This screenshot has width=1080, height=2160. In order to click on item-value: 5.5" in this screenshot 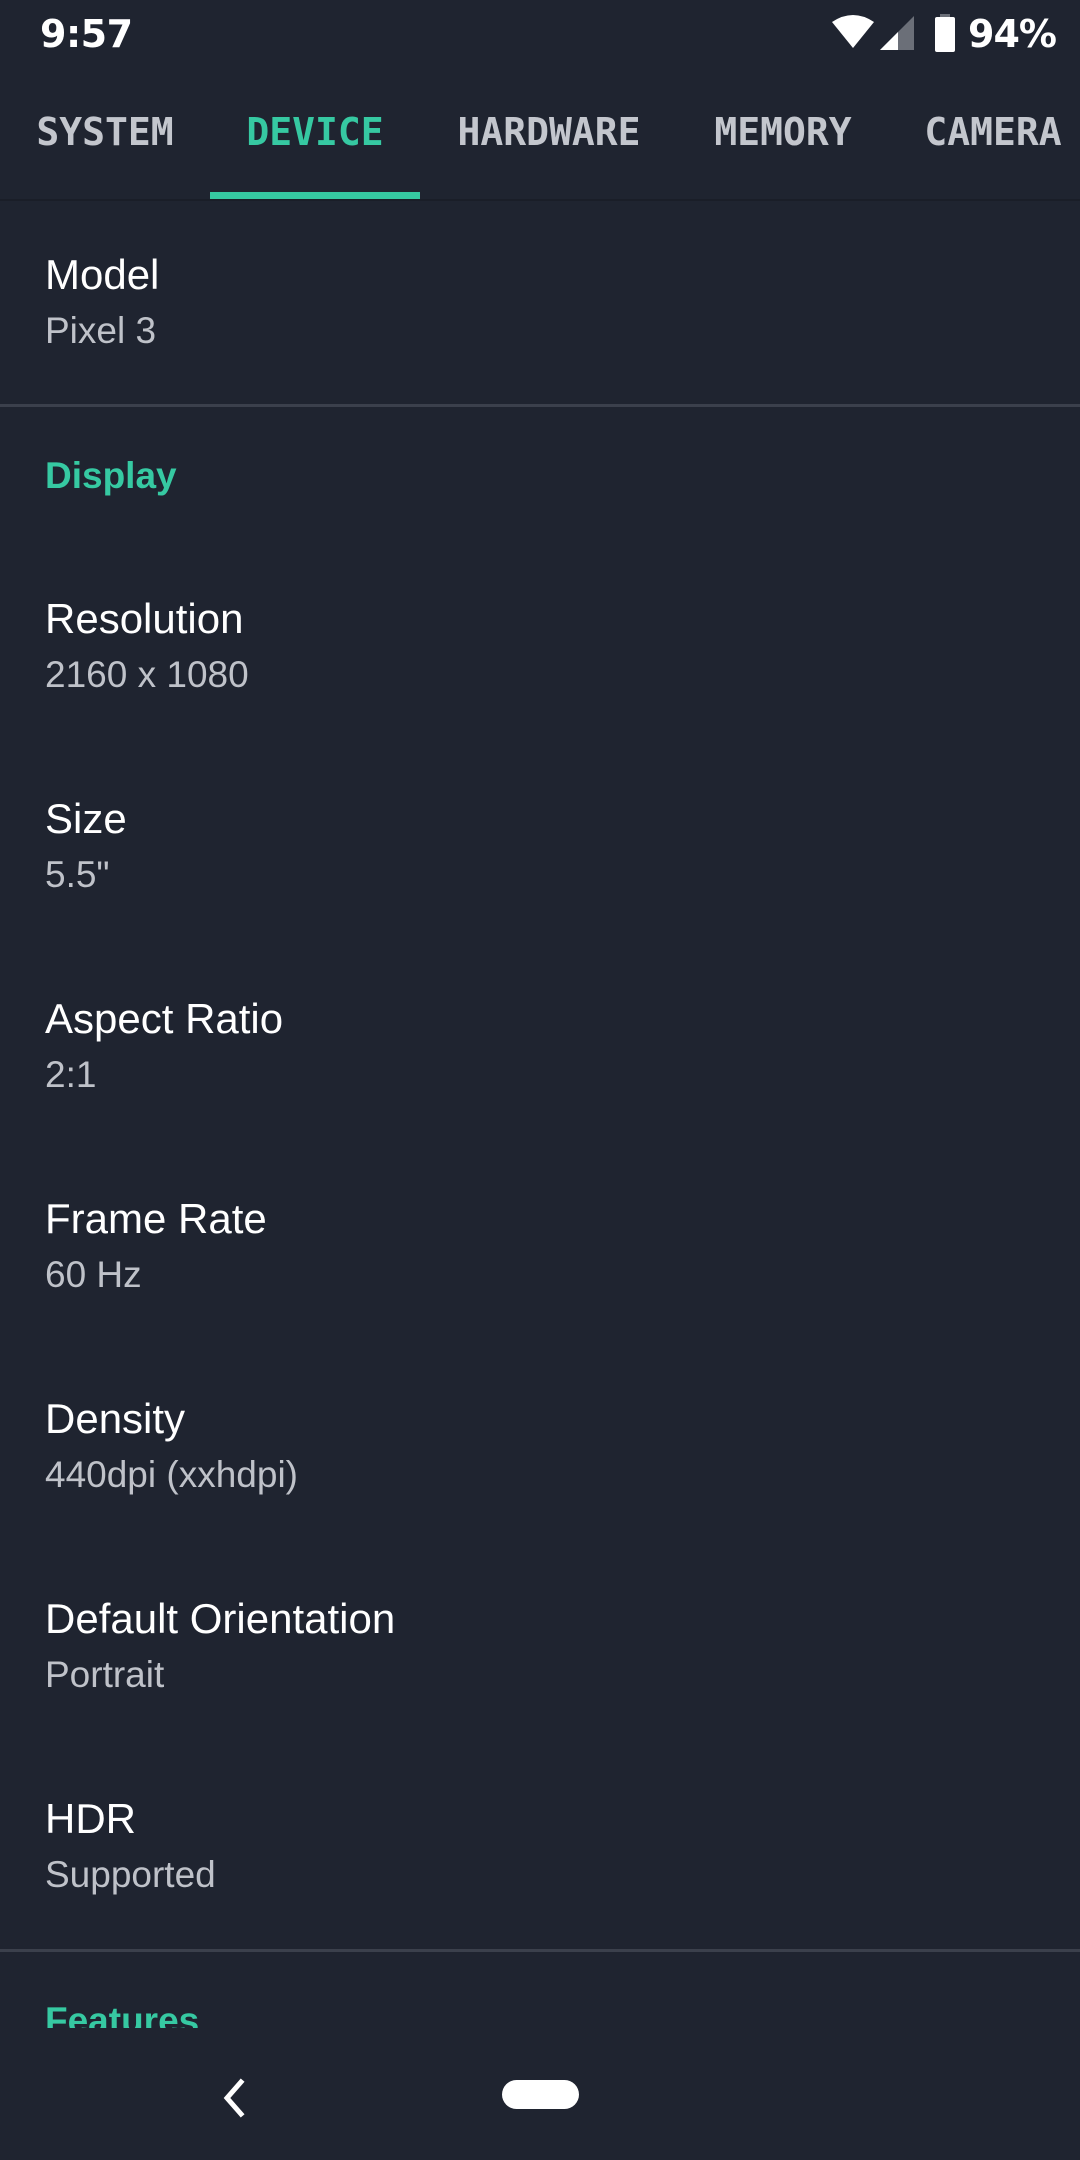, I will do `click(77, 874)`.